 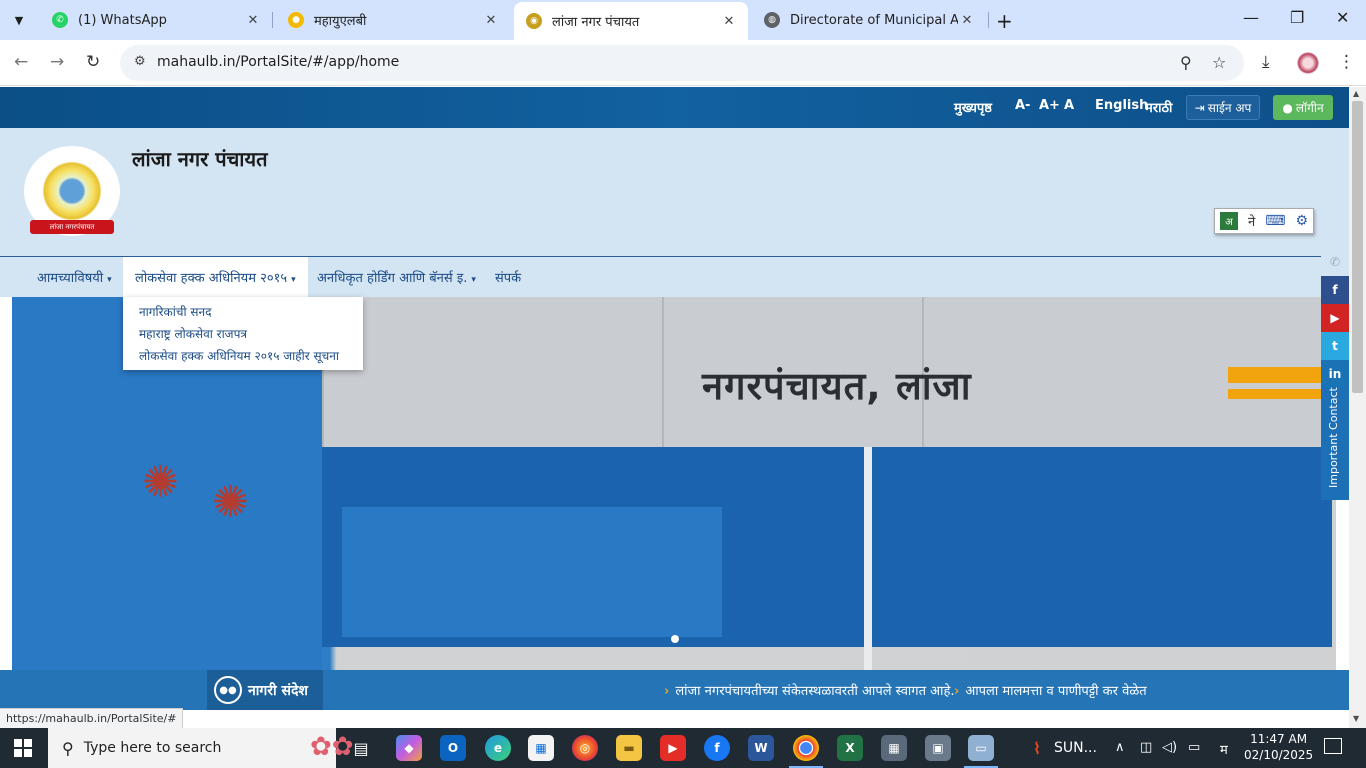 I want to click on tab-whatsapp: ✆ (1) WhatsApp ✕, so click(x=156, y=20).